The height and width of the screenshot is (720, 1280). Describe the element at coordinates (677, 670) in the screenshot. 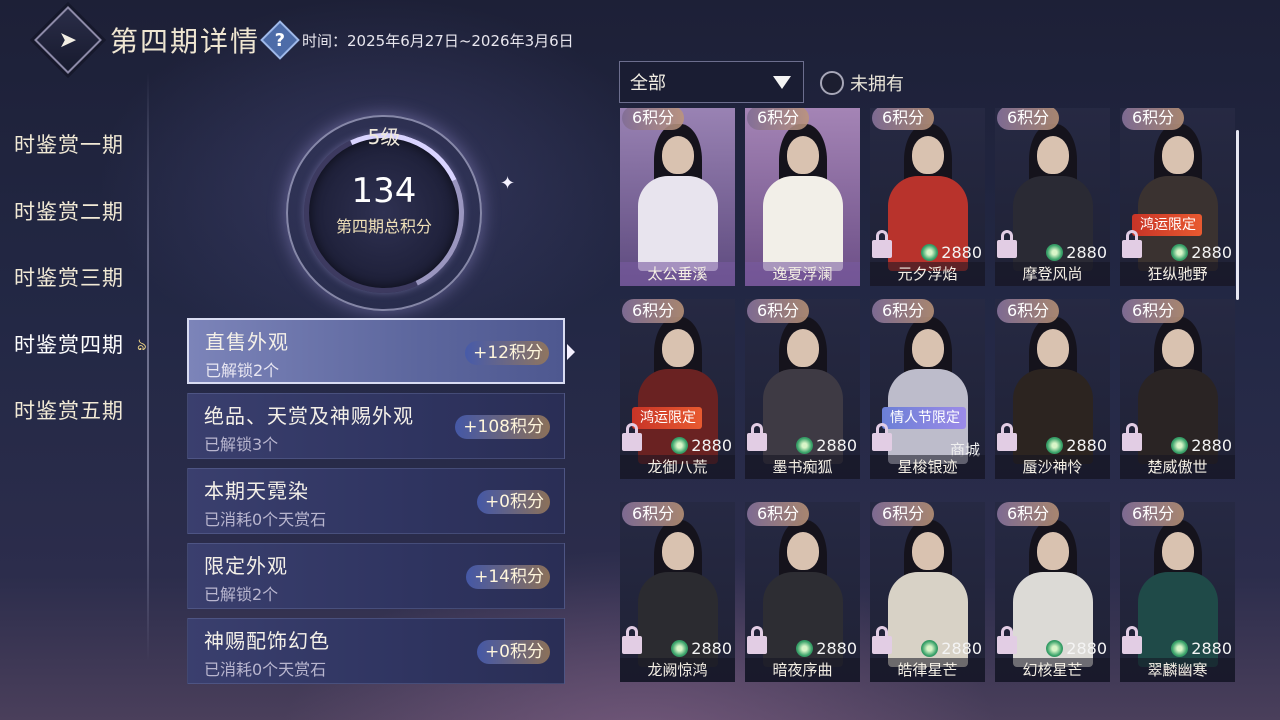

I see `outfit-name: 龙阙惊鸿` at that location.